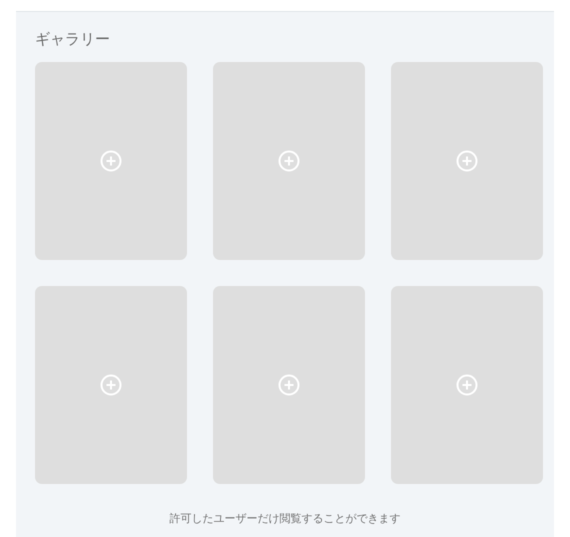 The height and width of the screenshot is (537, 570). I want to click on visibility-note: 許可したユーザーだけ閲覧することができます, so click(285, 518).